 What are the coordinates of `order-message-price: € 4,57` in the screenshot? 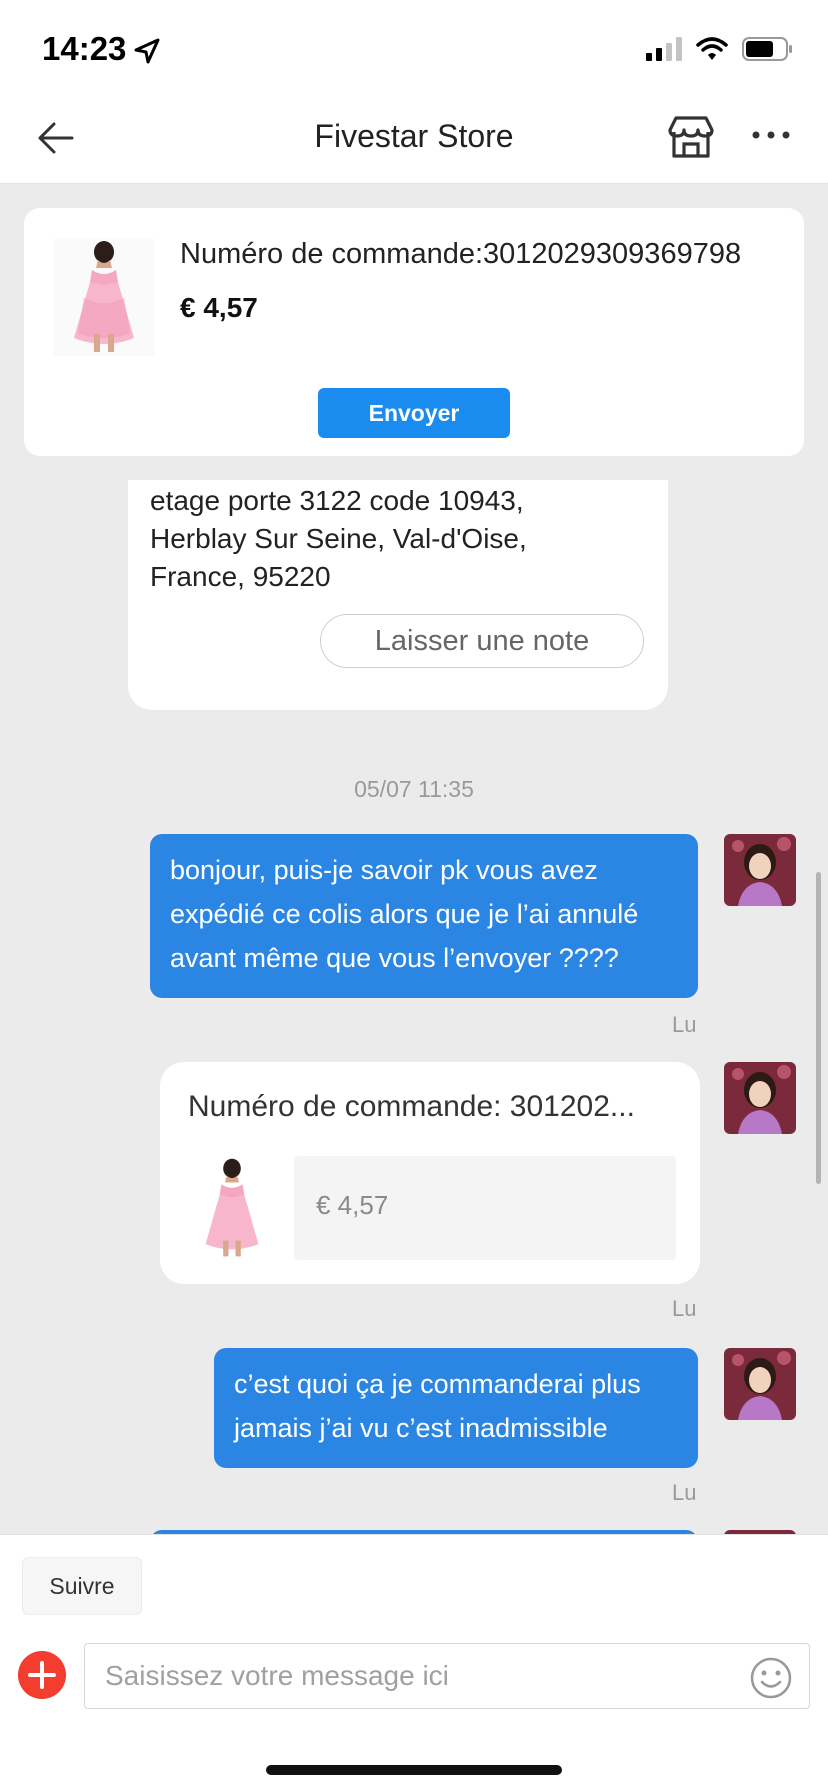 It's located at (352, 1205).